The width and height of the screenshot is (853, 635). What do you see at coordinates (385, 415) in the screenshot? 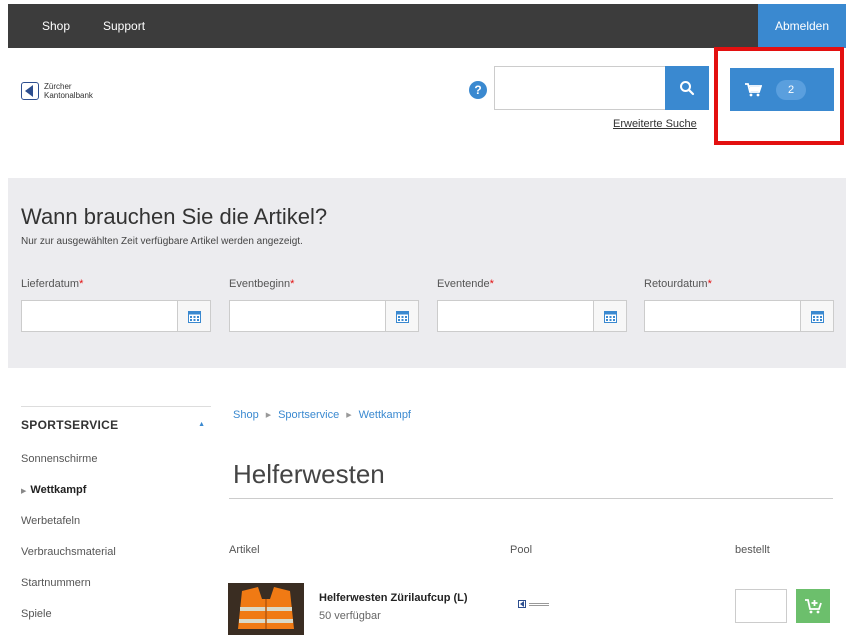
I see `breadcrumb-wettkampf: Wettkampf` at bounding box center [385, 415].